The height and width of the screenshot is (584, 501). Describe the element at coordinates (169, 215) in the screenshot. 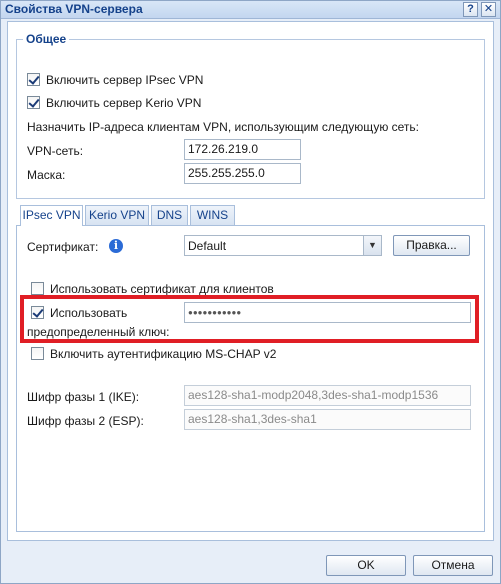

I see `tab-dns: DNS` at that location.